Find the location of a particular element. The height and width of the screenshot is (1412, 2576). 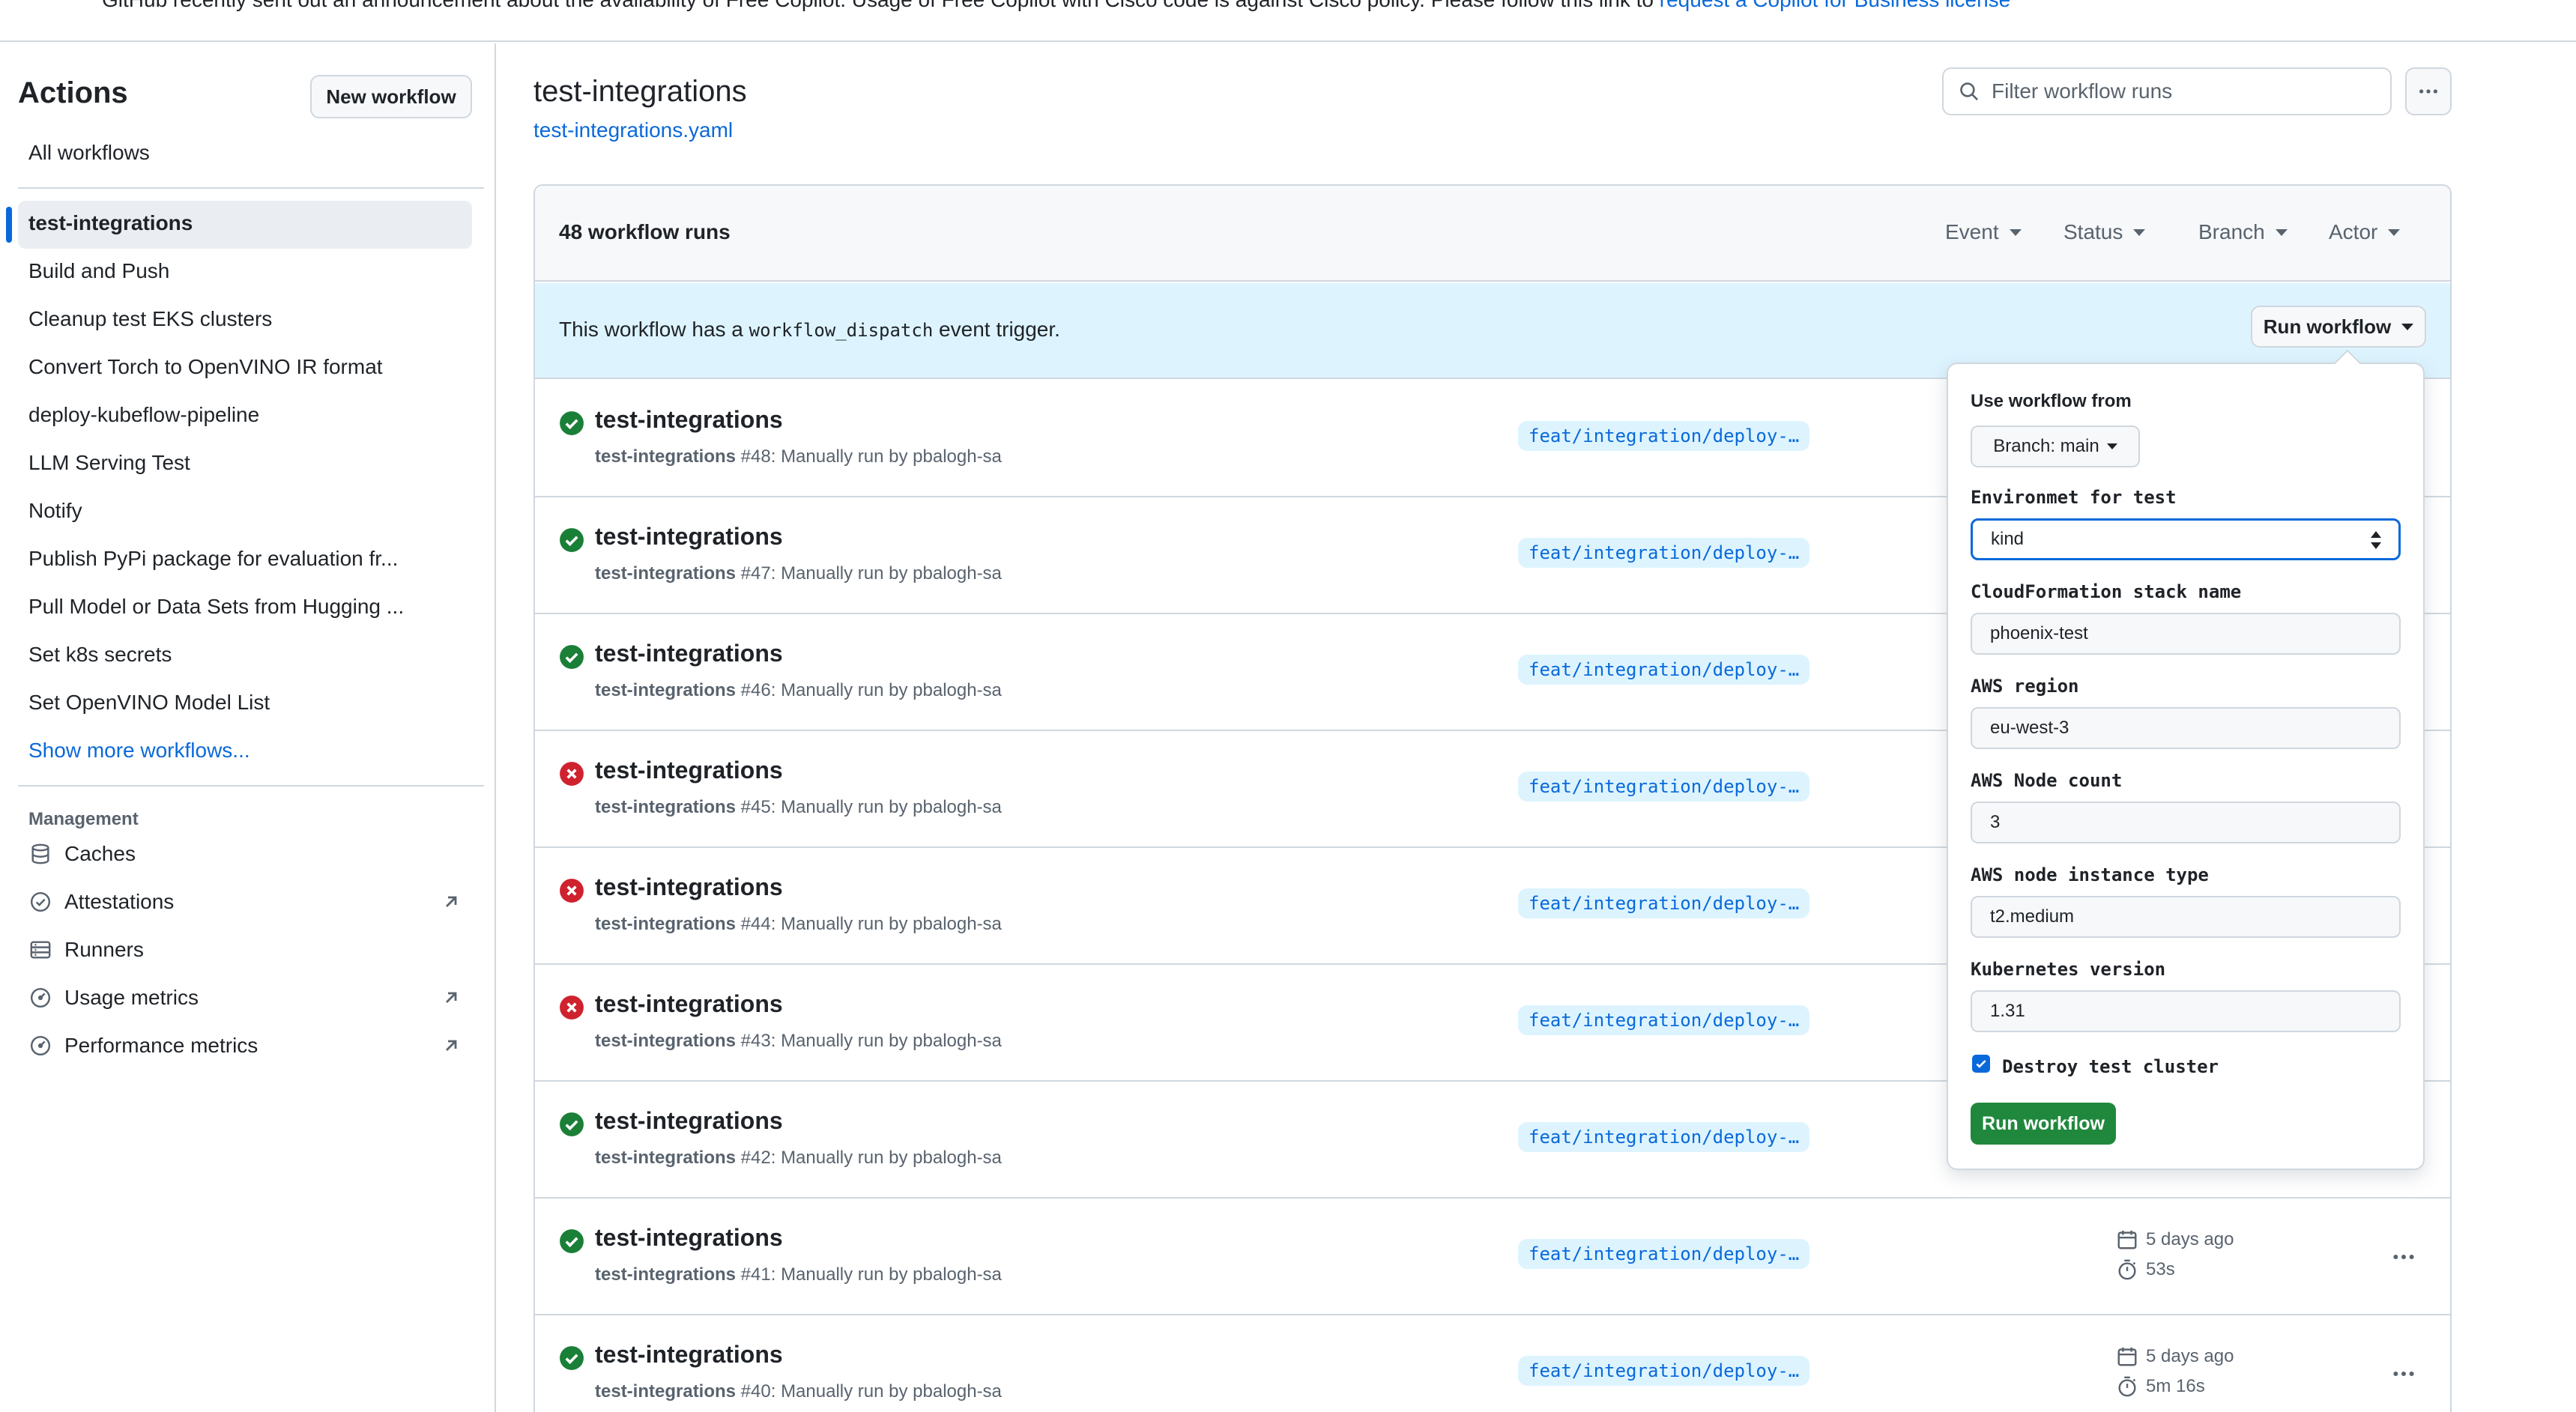

copilot-license-link: request a Copilot for Business license is located at coordinates (1835, 5).